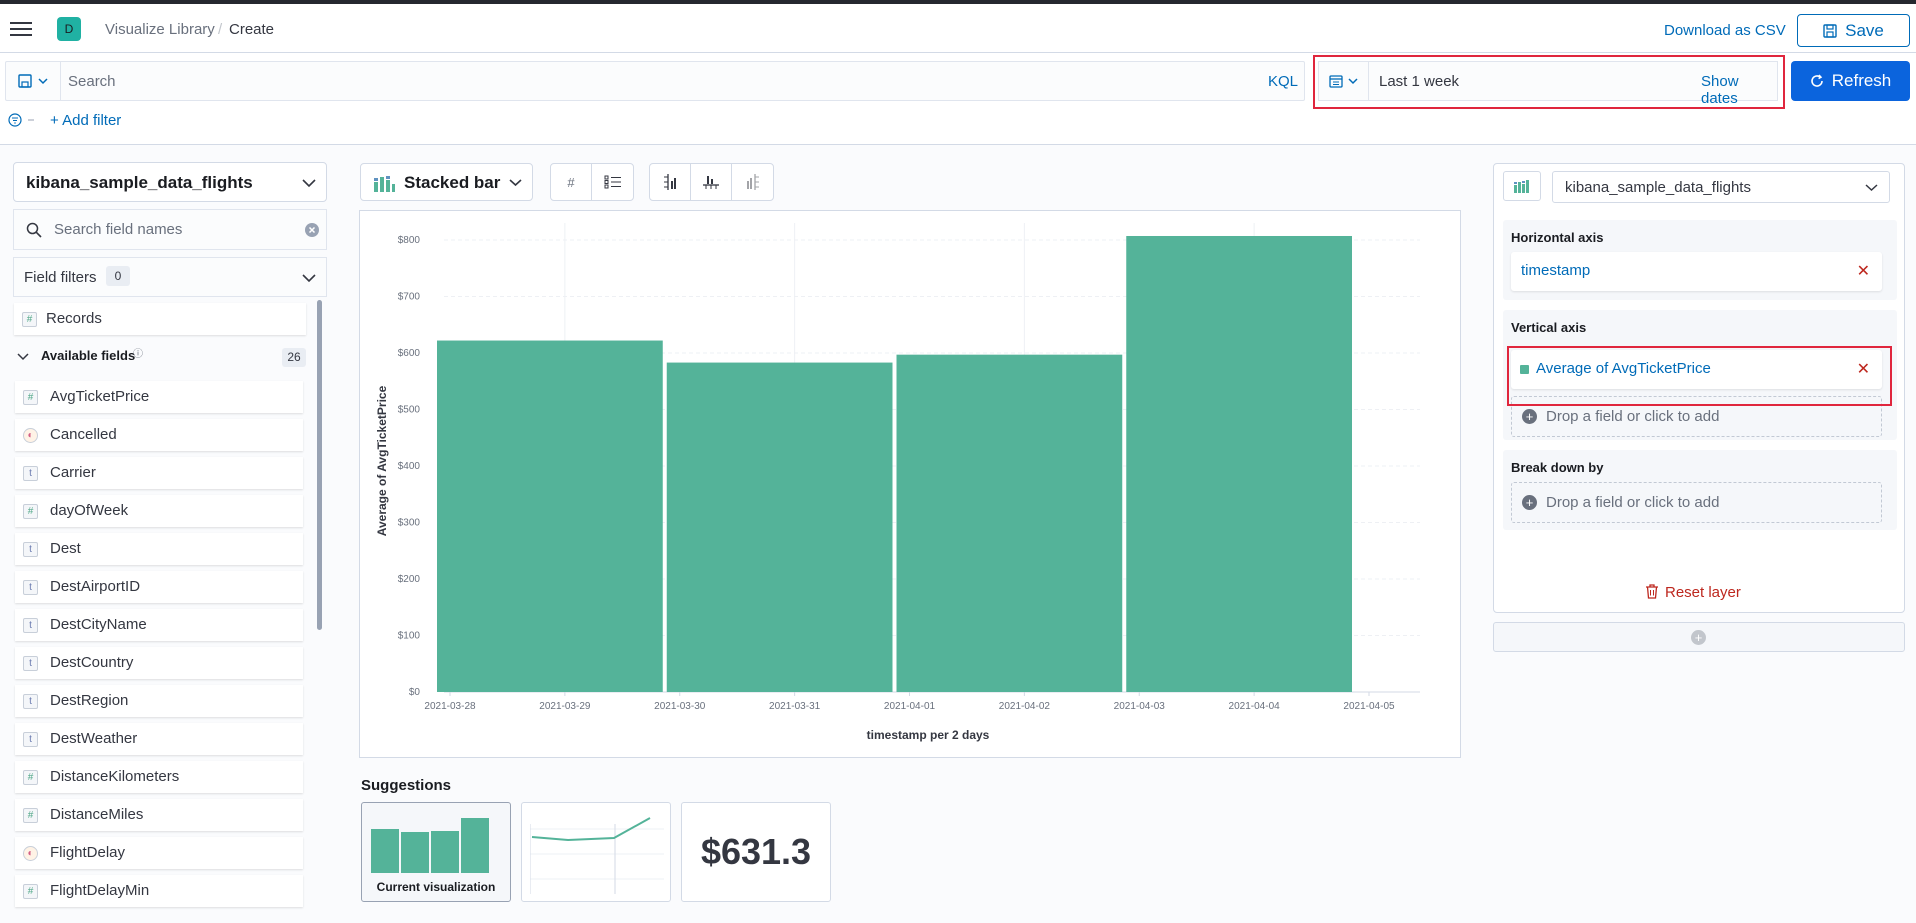 This screenshot has height=923, width=1916. Describe the element at coordinates (25, 81) in the screenshot. I see `saved-query-icon` at that location.